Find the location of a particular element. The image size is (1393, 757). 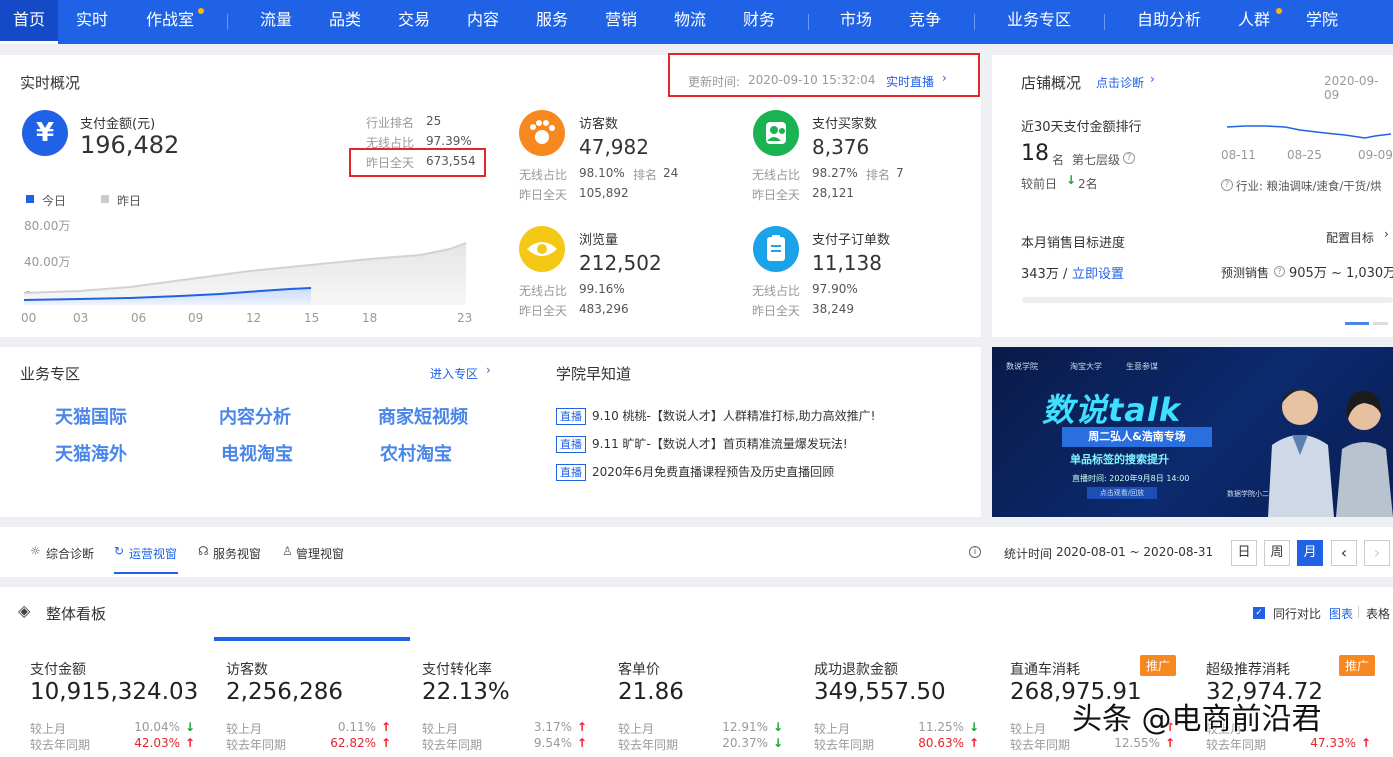

x-date: 08-25 is located at coordinates (1304, 155).